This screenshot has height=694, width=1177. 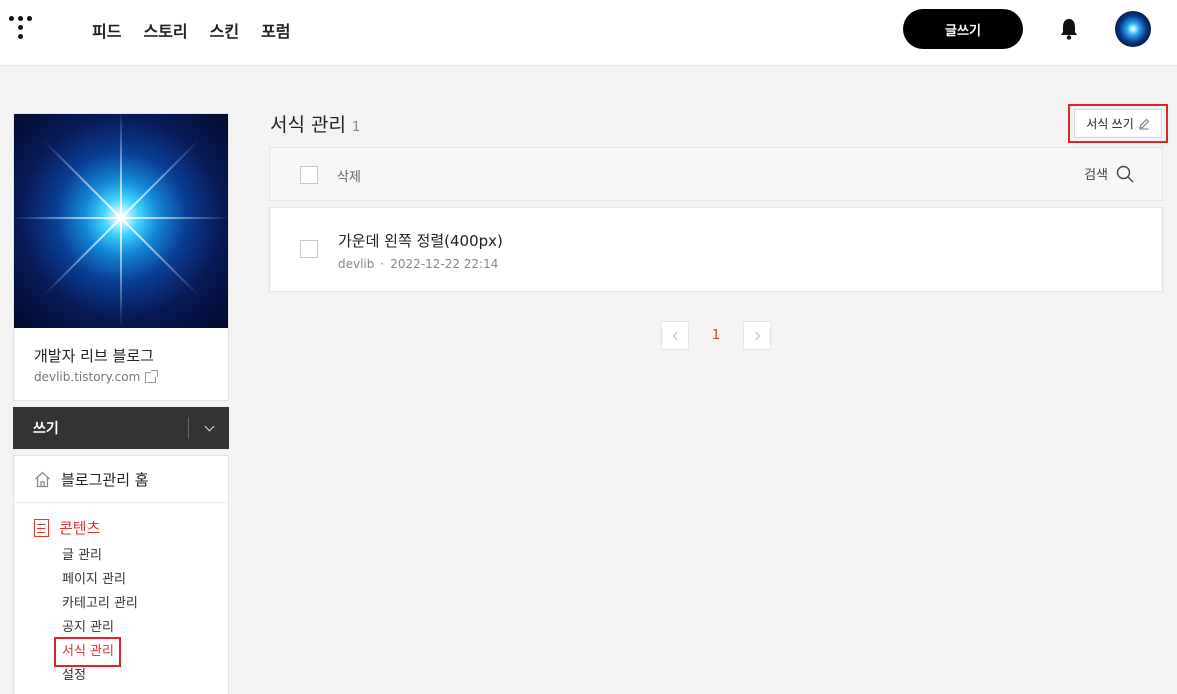 What do you see at coordinates (224, 30) in the screenshot?
I see `nav-skin: 스킨` at bounding box center [224, 30].